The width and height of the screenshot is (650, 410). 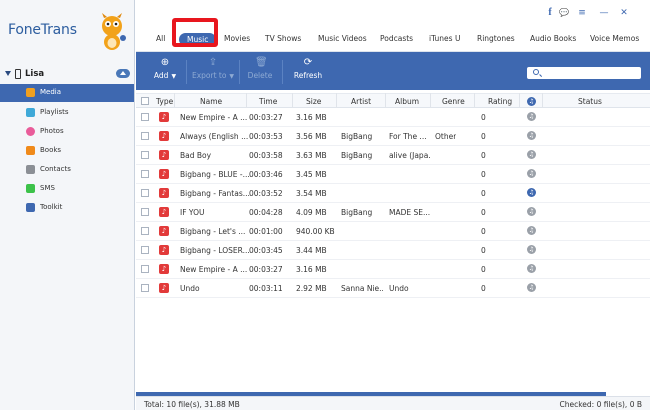 I want to click on toolkit-icon, so click(x=30, y=207).